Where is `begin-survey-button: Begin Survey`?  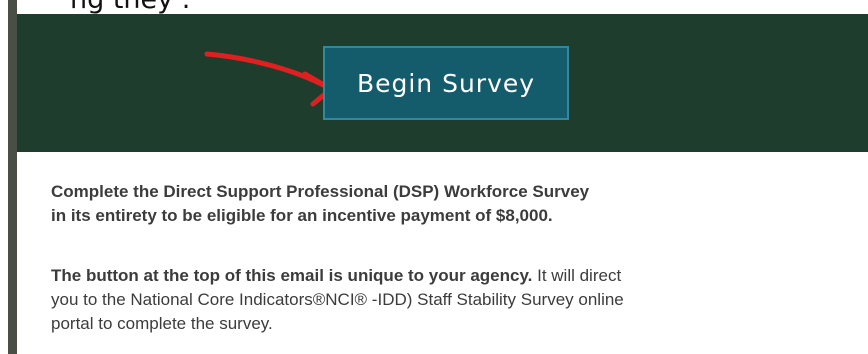 begin-survey-button: Begin Survey is located at coordinates (446, 83).